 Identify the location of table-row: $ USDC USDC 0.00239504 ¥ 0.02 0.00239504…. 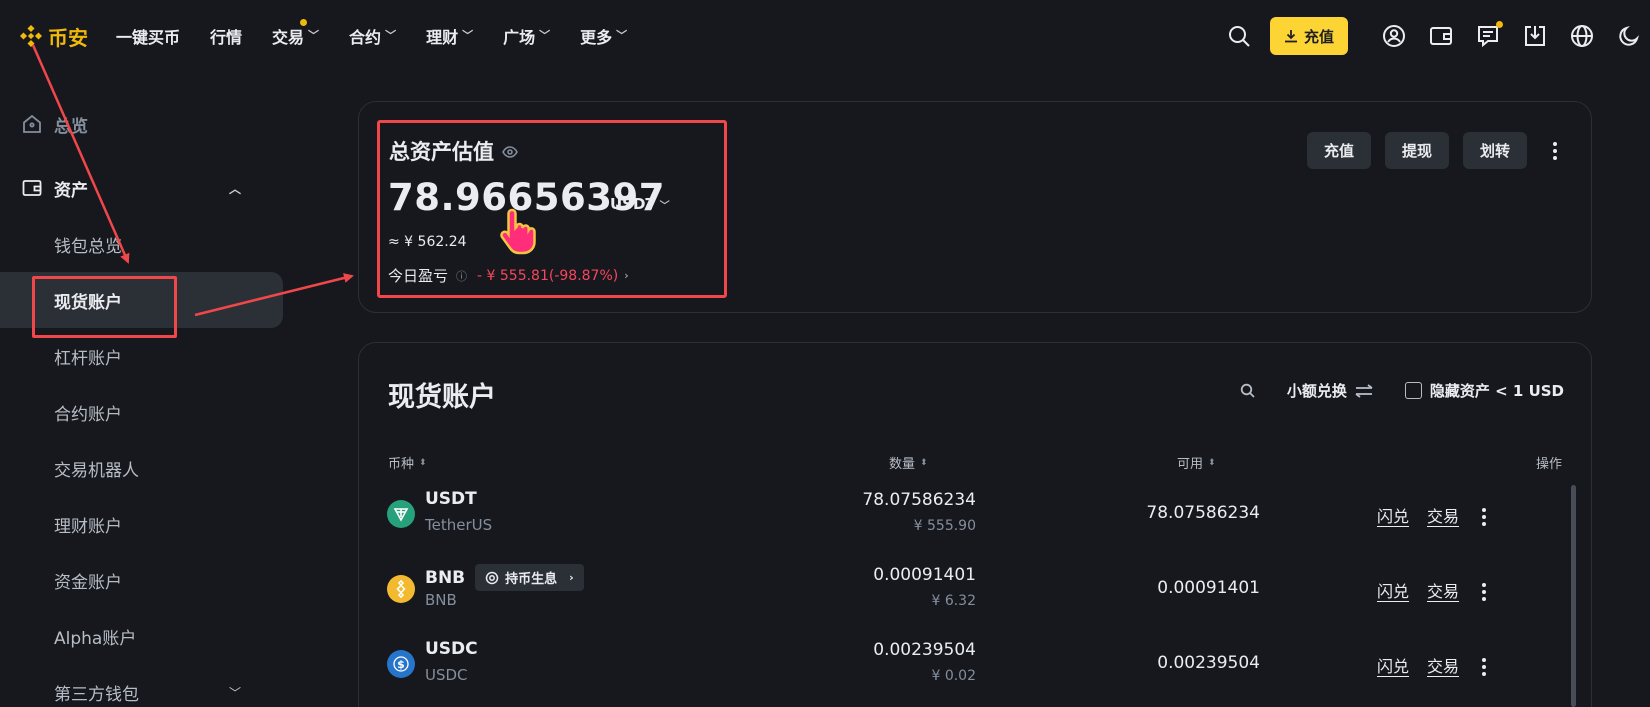
(976, 665).